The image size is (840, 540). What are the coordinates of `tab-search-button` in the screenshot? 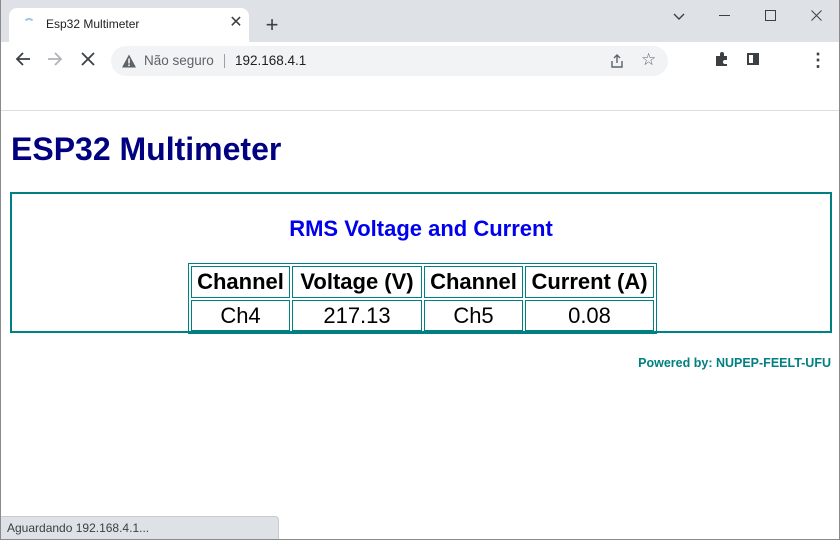 It's located at (679, 16).